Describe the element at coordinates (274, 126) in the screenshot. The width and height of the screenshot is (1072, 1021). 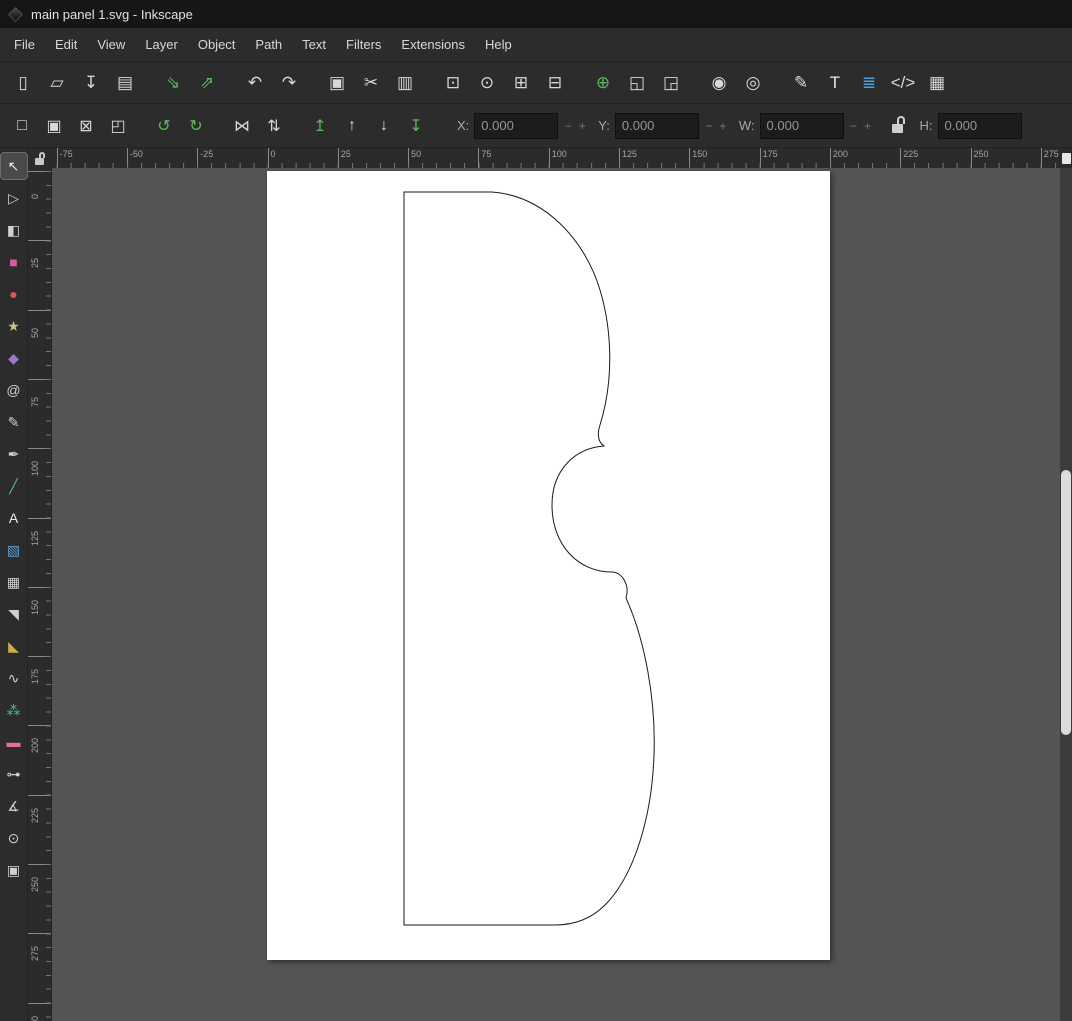
I see `flip-vertical-button: ⇅` at that location.